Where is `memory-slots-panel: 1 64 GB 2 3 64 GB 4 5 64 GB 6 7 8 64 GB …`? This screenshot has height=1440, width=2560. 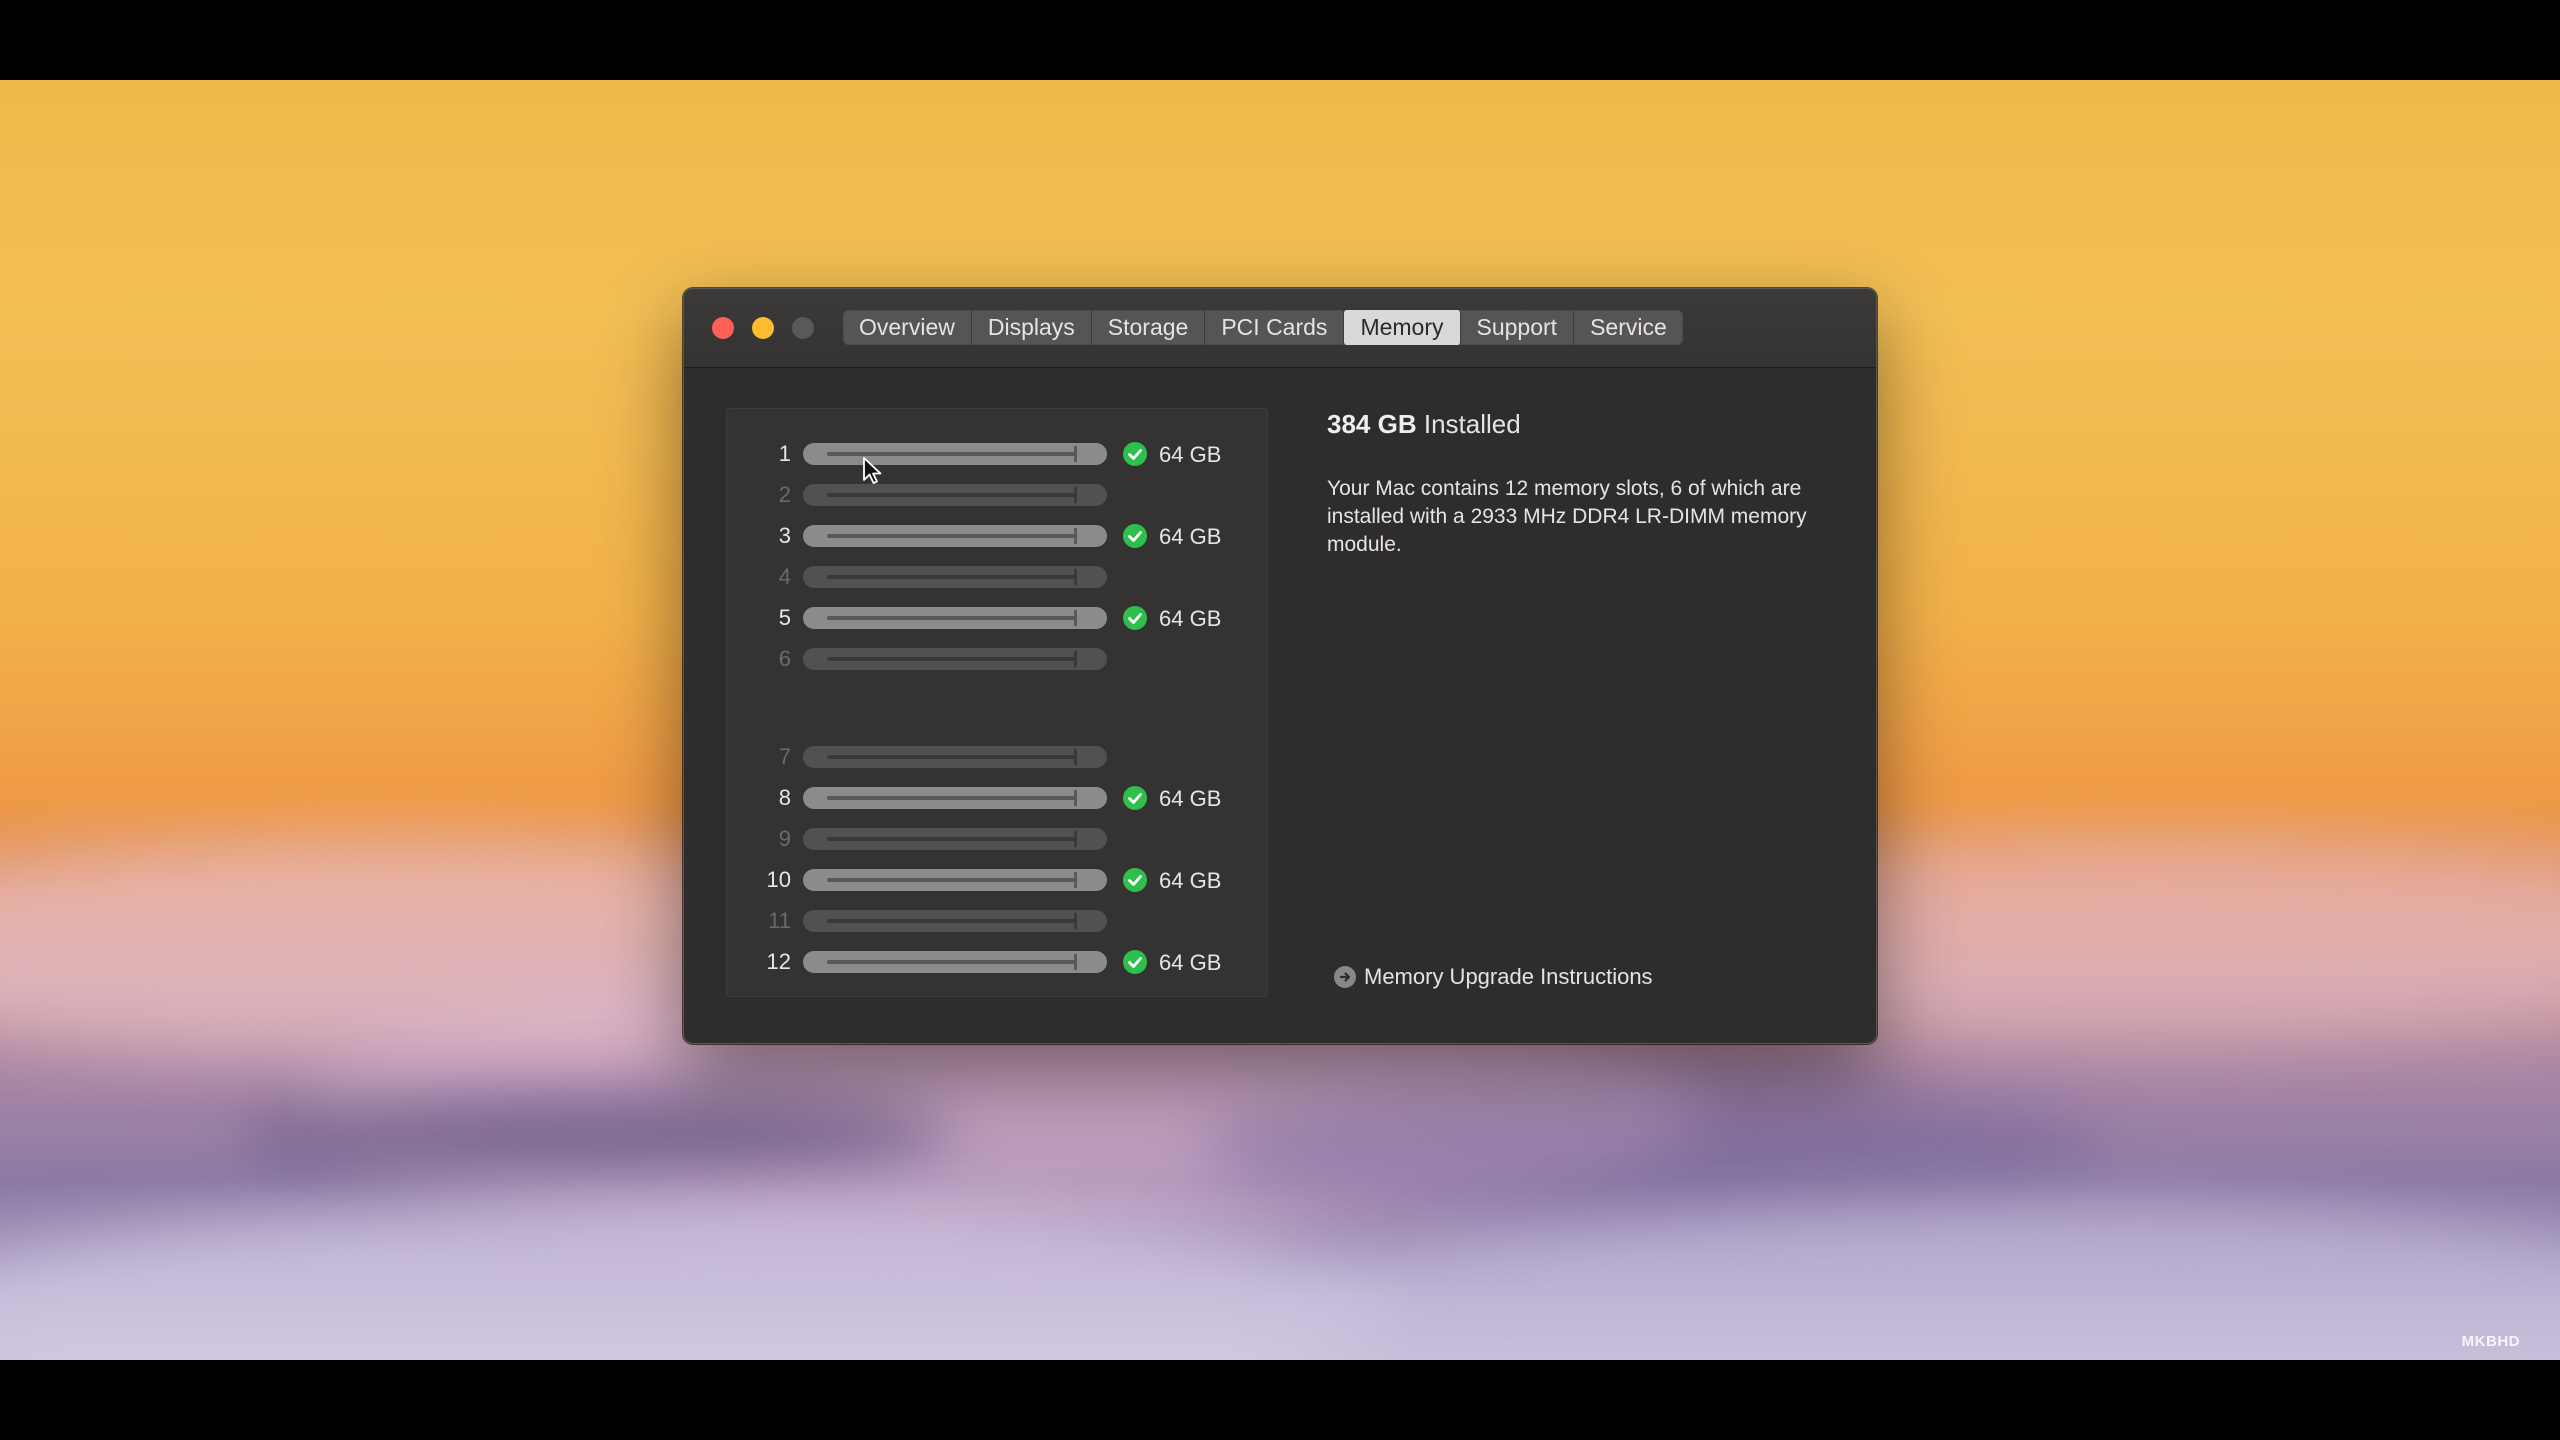 memory-slots-panel: 1 64 GB 2 3 64 GB 4 5 64 GB 6 7 8 64 GB … is located at coordinates (997, 702).